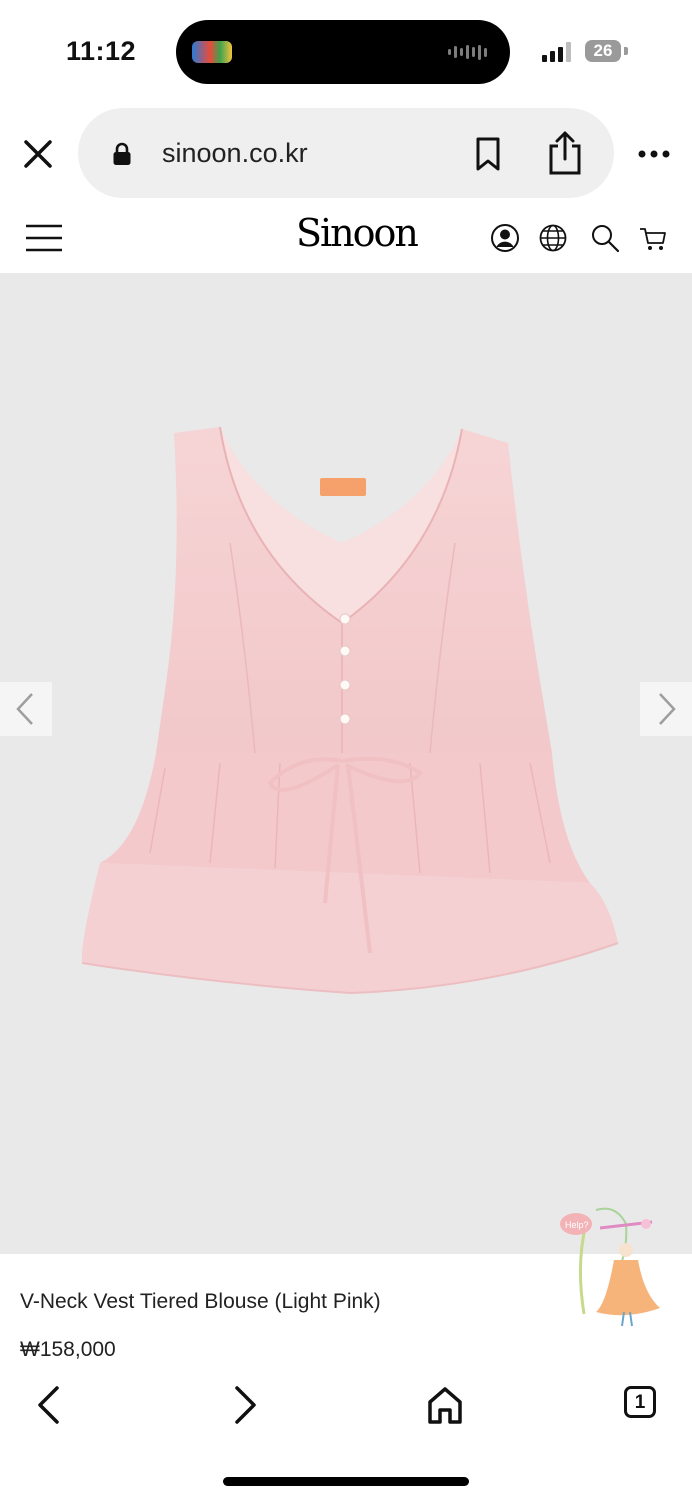 Image resolution: width=692 pixels, height=1500 pixels. I want to click on chevron-right-icon, so click(667, 709).